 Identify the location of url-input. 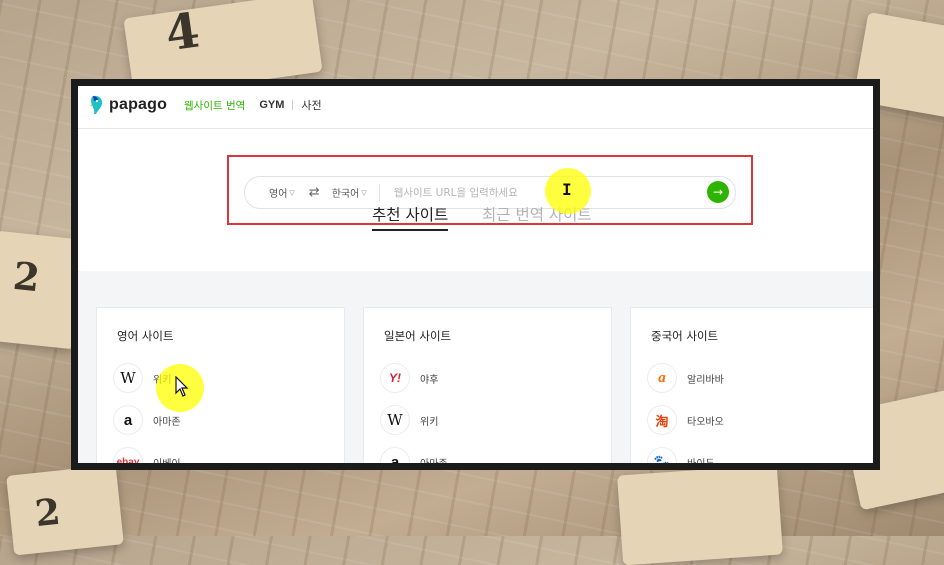
(538, 192).